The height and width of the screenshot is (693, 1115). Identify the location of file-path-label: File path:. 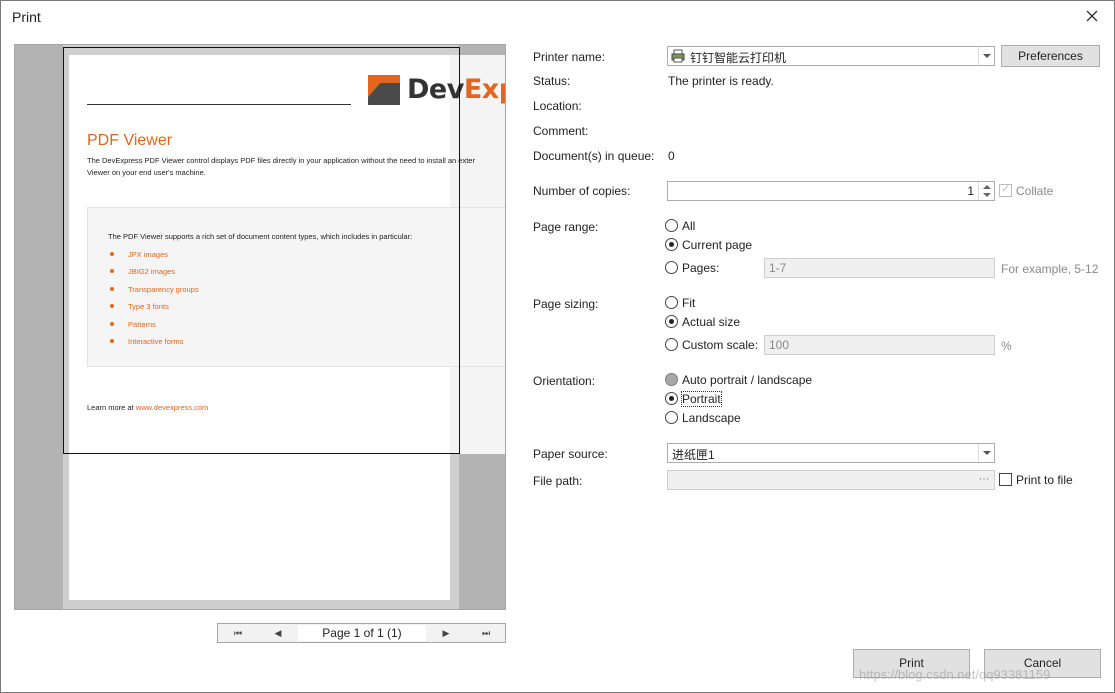
(558, 481).